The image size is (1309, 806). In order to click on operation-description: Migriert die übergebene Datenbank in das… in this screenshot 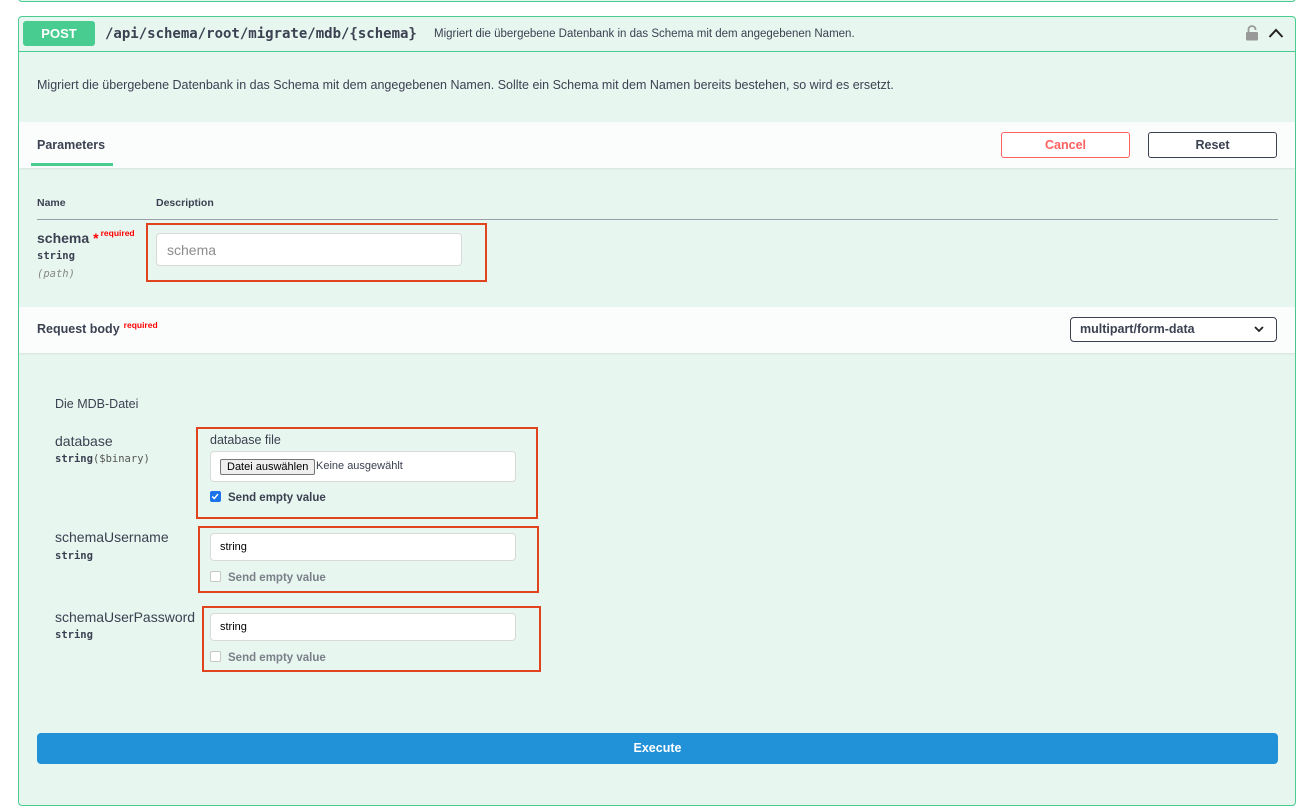, I will do `click(465, 85)`.